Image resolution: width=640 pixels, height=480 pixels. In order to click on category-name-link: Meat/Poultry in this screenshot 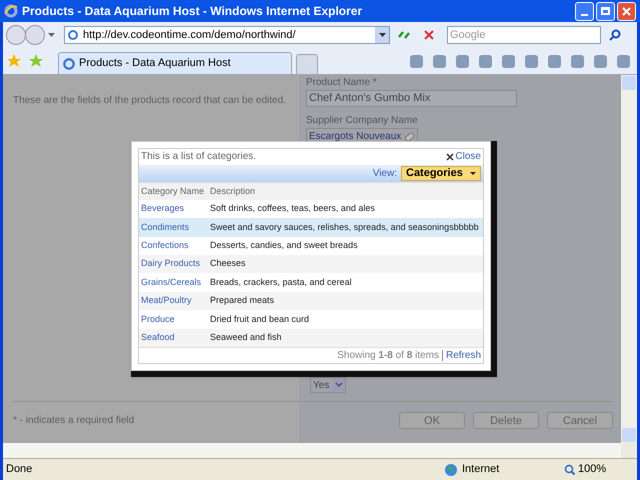, I will do `click(166, 301)`.